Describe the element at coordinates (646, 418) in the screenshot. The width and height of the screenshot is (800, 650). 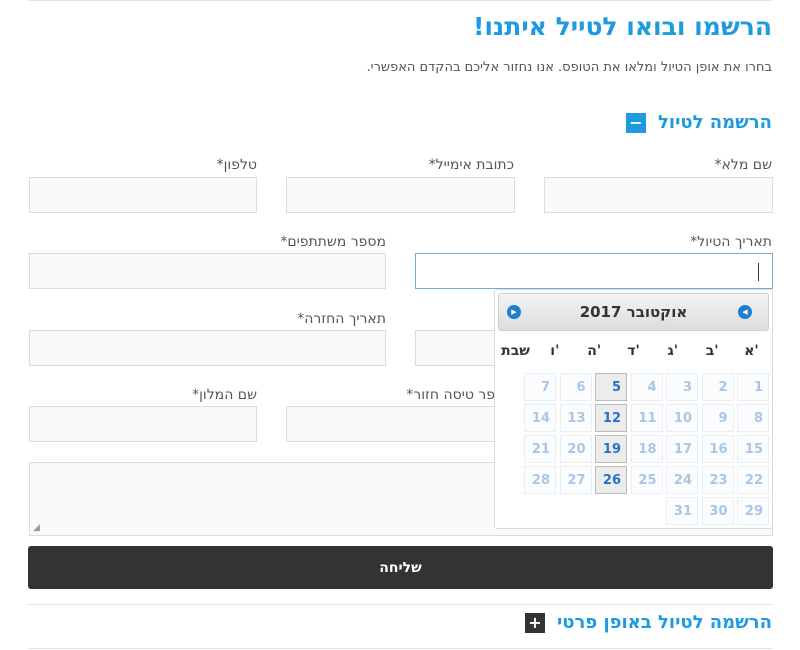
I see `day-cell: 11` at that location.